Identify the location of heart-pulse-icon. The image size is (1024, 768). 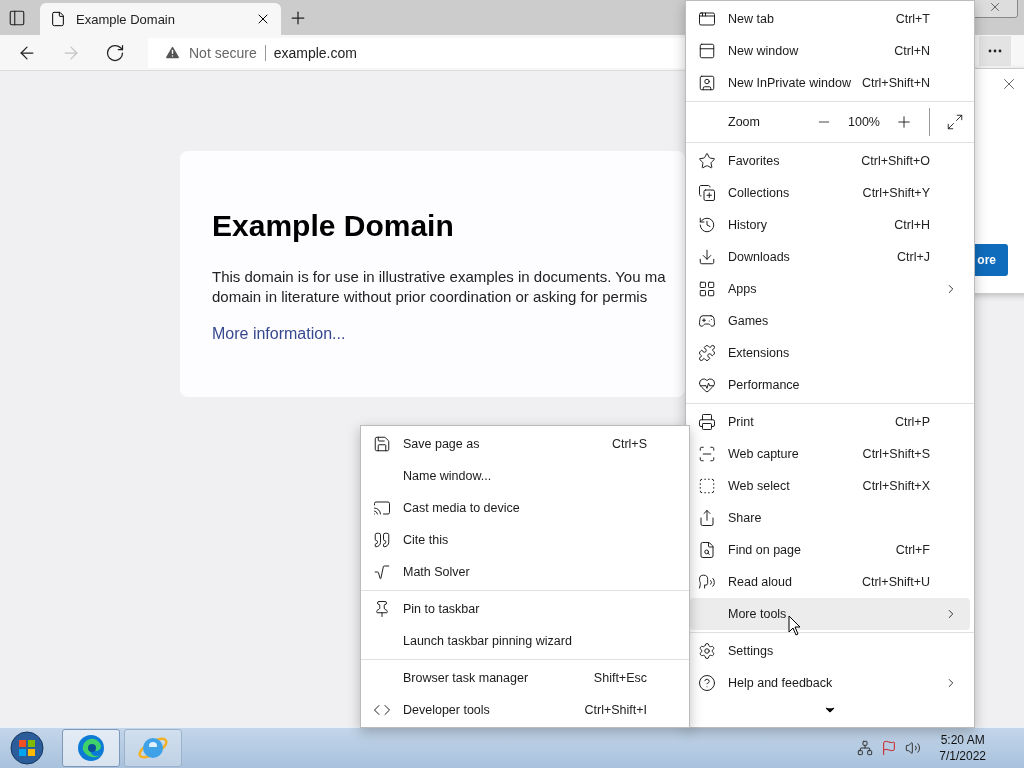
(707, 385).